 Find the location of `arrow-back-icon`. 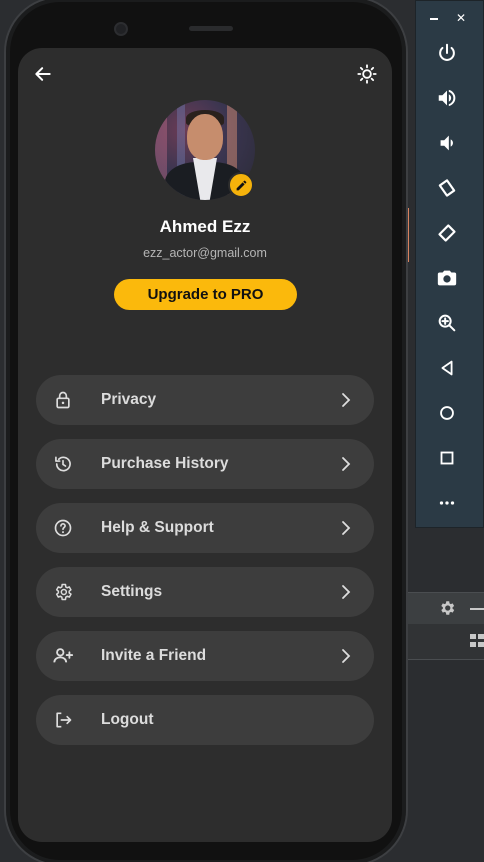

arrow-back-icon is located at coordinates (43, 74).